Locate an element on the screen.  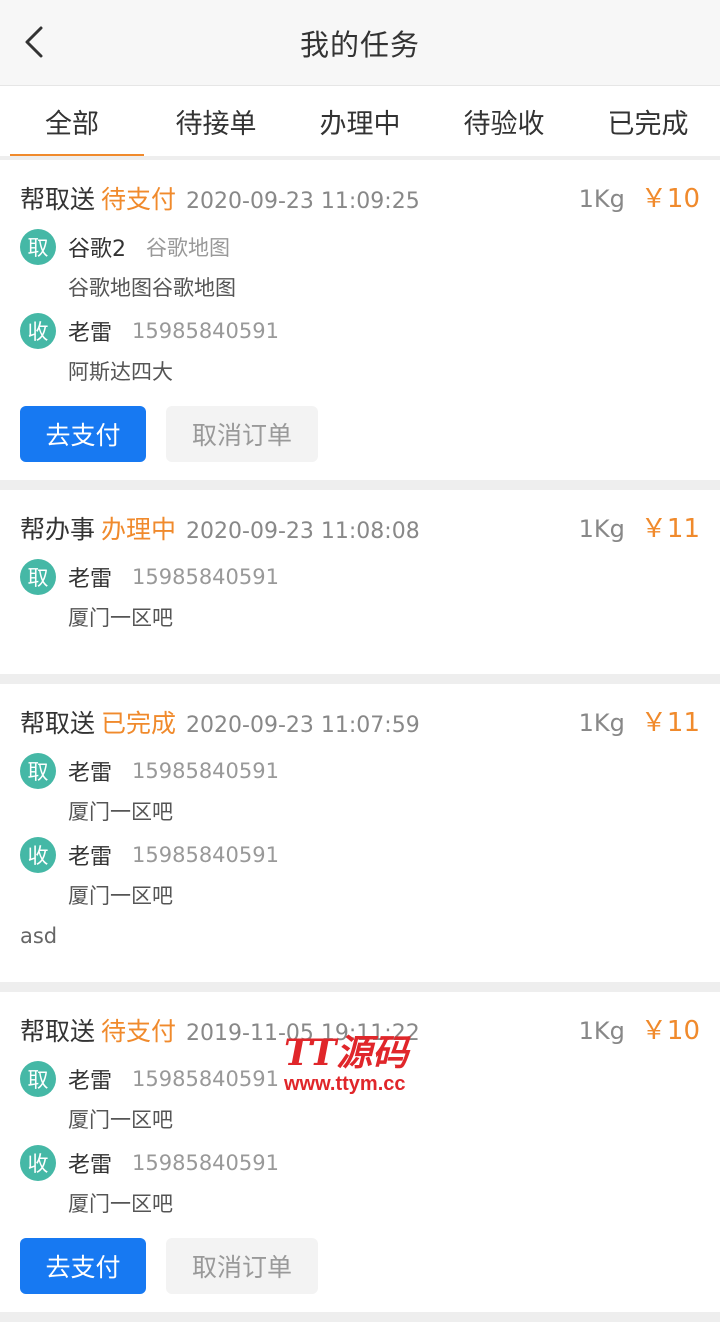
task-time: 2020-09-23 11:09:25 is located at coordinates (303, 201).